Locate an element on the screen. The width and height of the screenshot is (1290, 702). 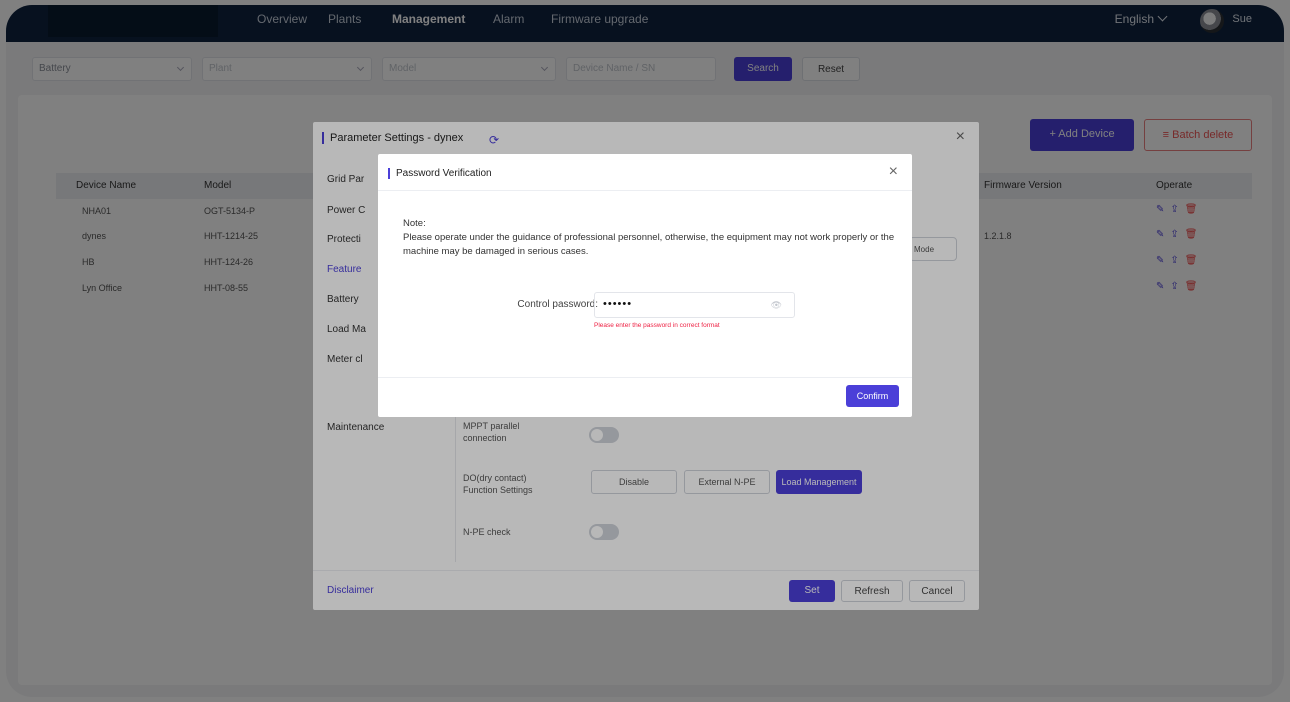
password-value: •••••• is located at coordinates (618, 304).